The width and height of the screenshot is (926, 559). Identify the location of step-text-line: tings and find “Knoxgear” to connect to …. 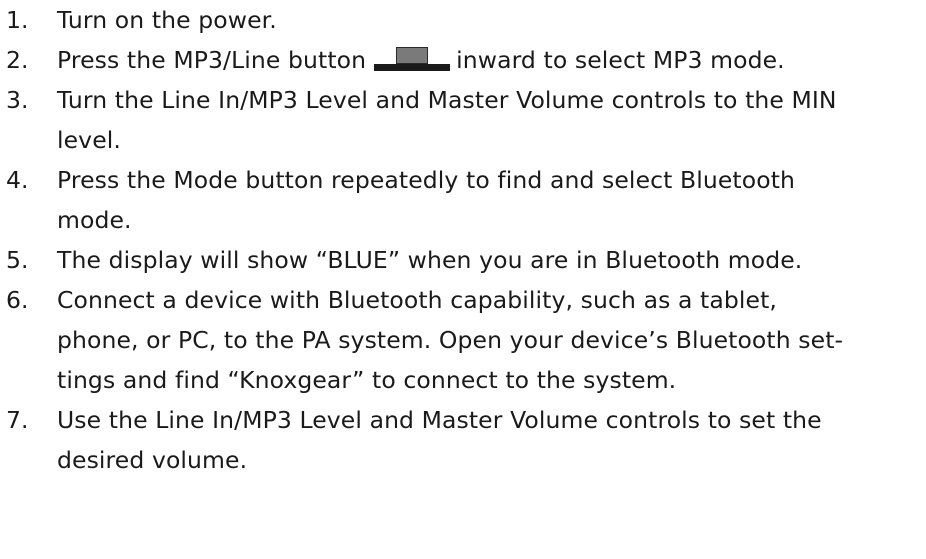
(367, 380).